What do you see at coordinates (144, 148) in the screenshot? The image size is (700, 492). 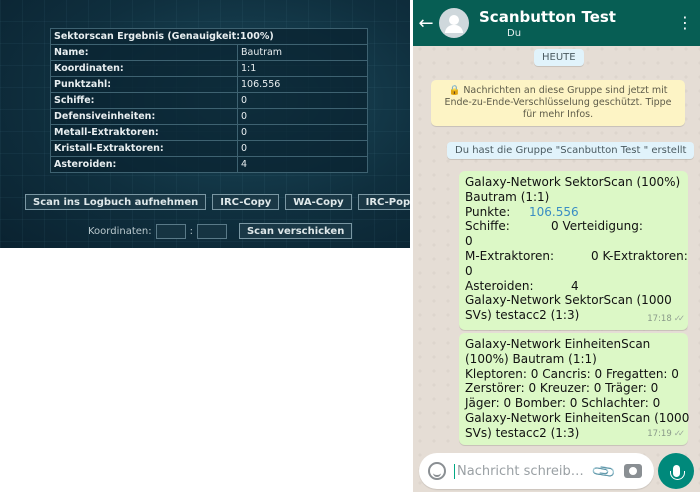 I see `row-label: Kristall-Extraktoren:` at bounding box center [144, 148].